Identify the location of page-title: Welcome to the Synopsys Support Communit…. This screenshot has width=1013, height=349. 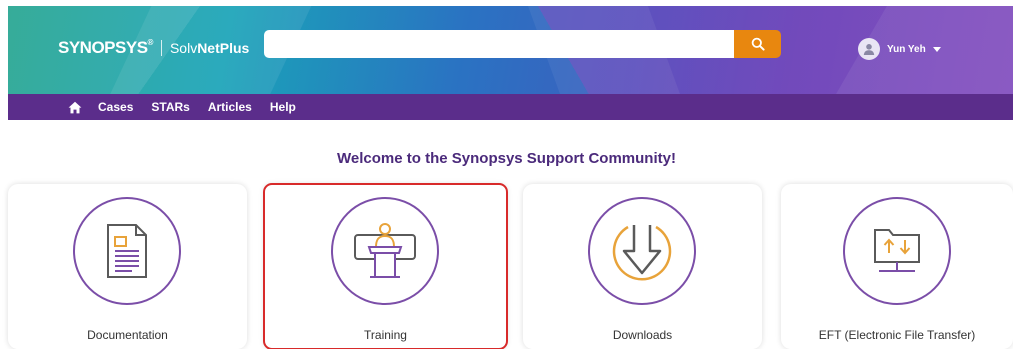
(506, 158).